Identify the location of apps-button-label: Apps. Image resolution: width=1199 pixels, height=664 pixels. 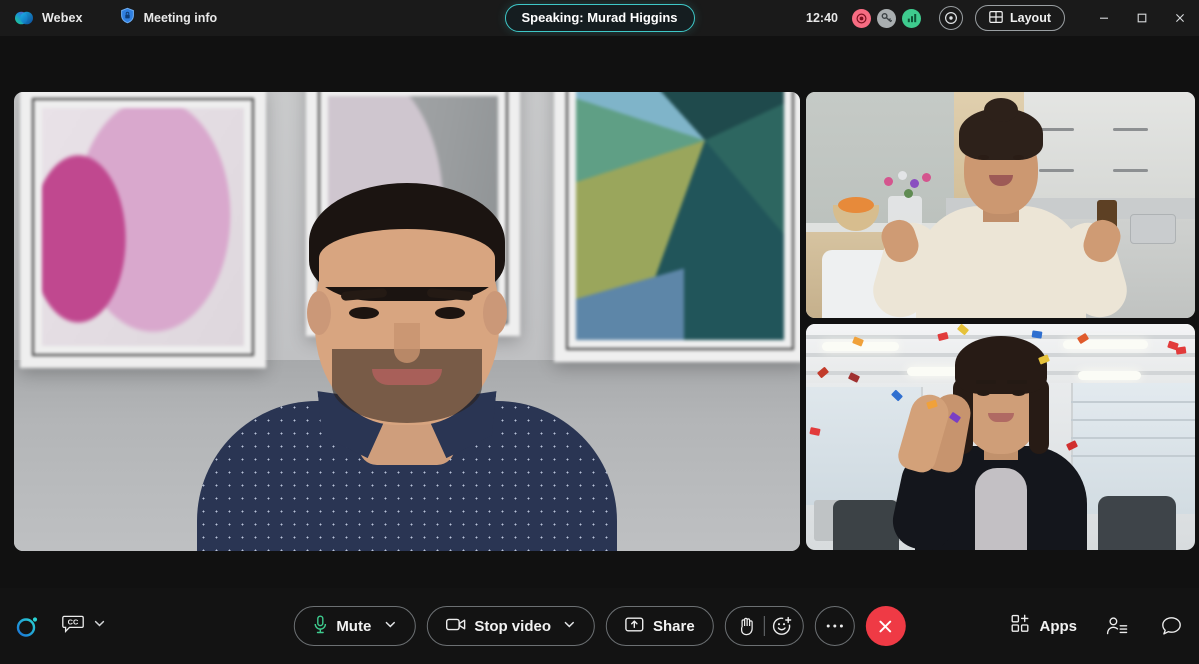
(1058, 626).